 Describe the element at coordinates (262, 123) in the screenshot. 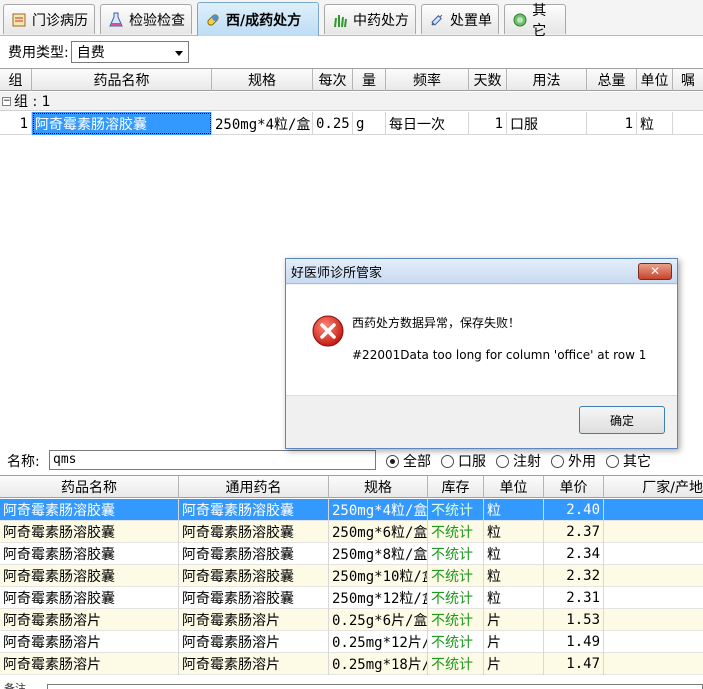

I see `cell-spec: 250mg*4粒/盒` at that location.